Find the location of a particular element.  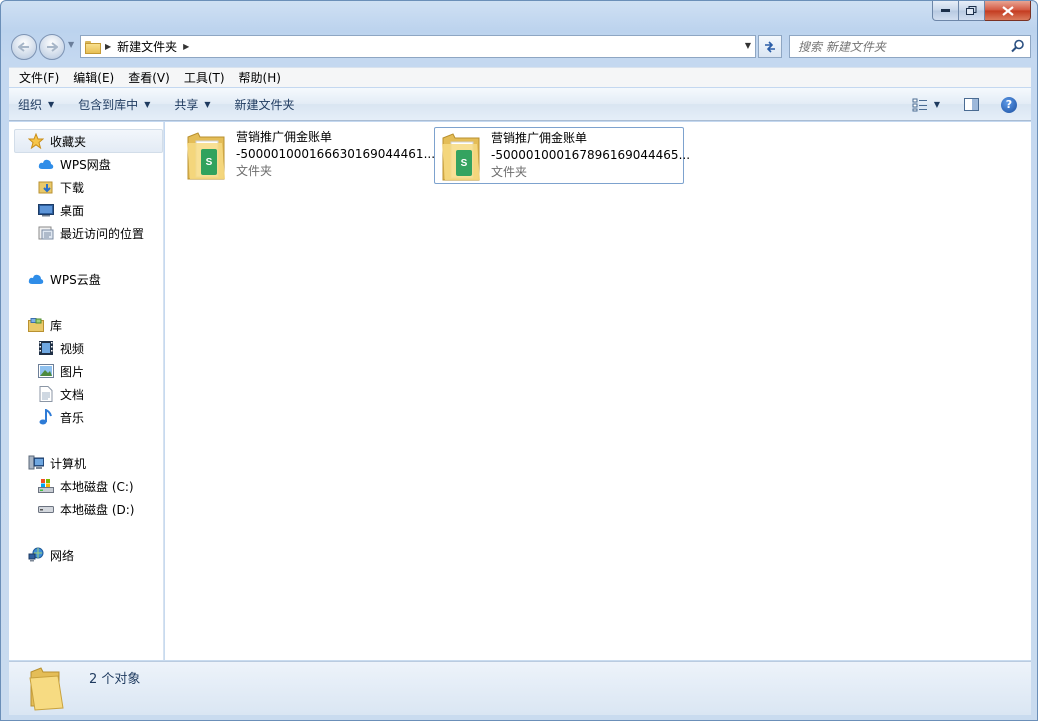

download-folder-icon is located at coordinates (46, 187).